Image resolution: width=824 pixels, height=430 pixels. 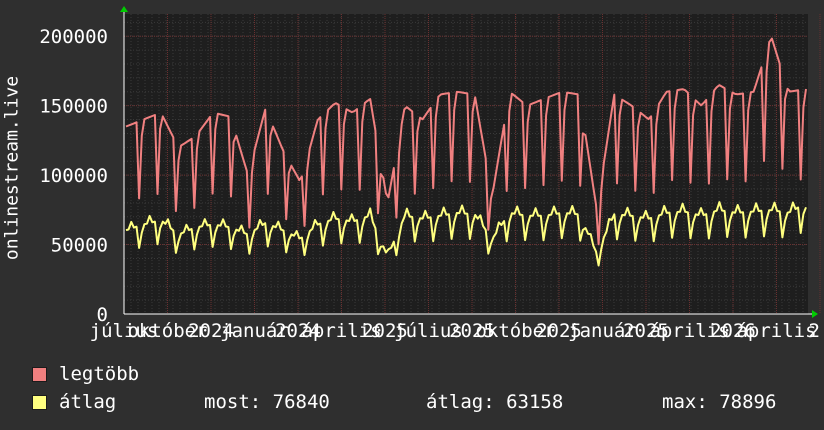 What do you see at coordinates (495, 402) in the screenshot?
I see `stat-average: átlag: 63158` at bounding box center [495, 402].